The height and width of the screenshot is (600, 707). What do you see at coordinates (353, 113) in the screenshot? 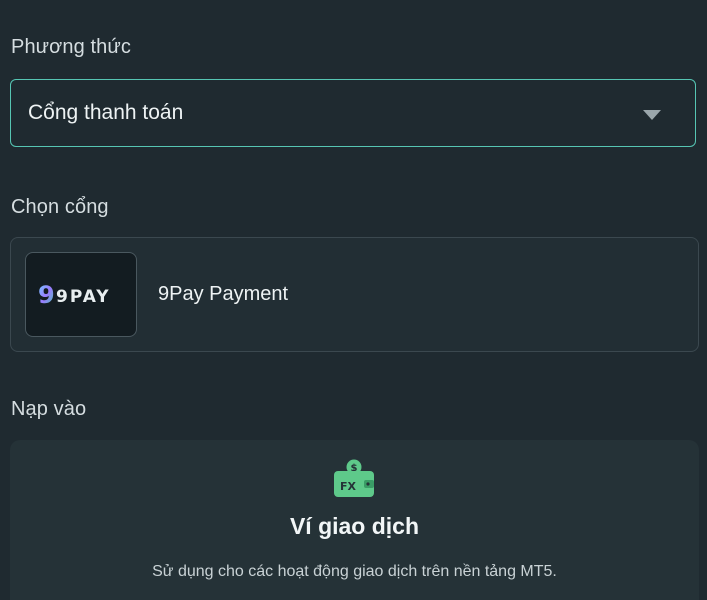
I see `method-select: Cổng thanh toán` at bounding box center [353, 113].